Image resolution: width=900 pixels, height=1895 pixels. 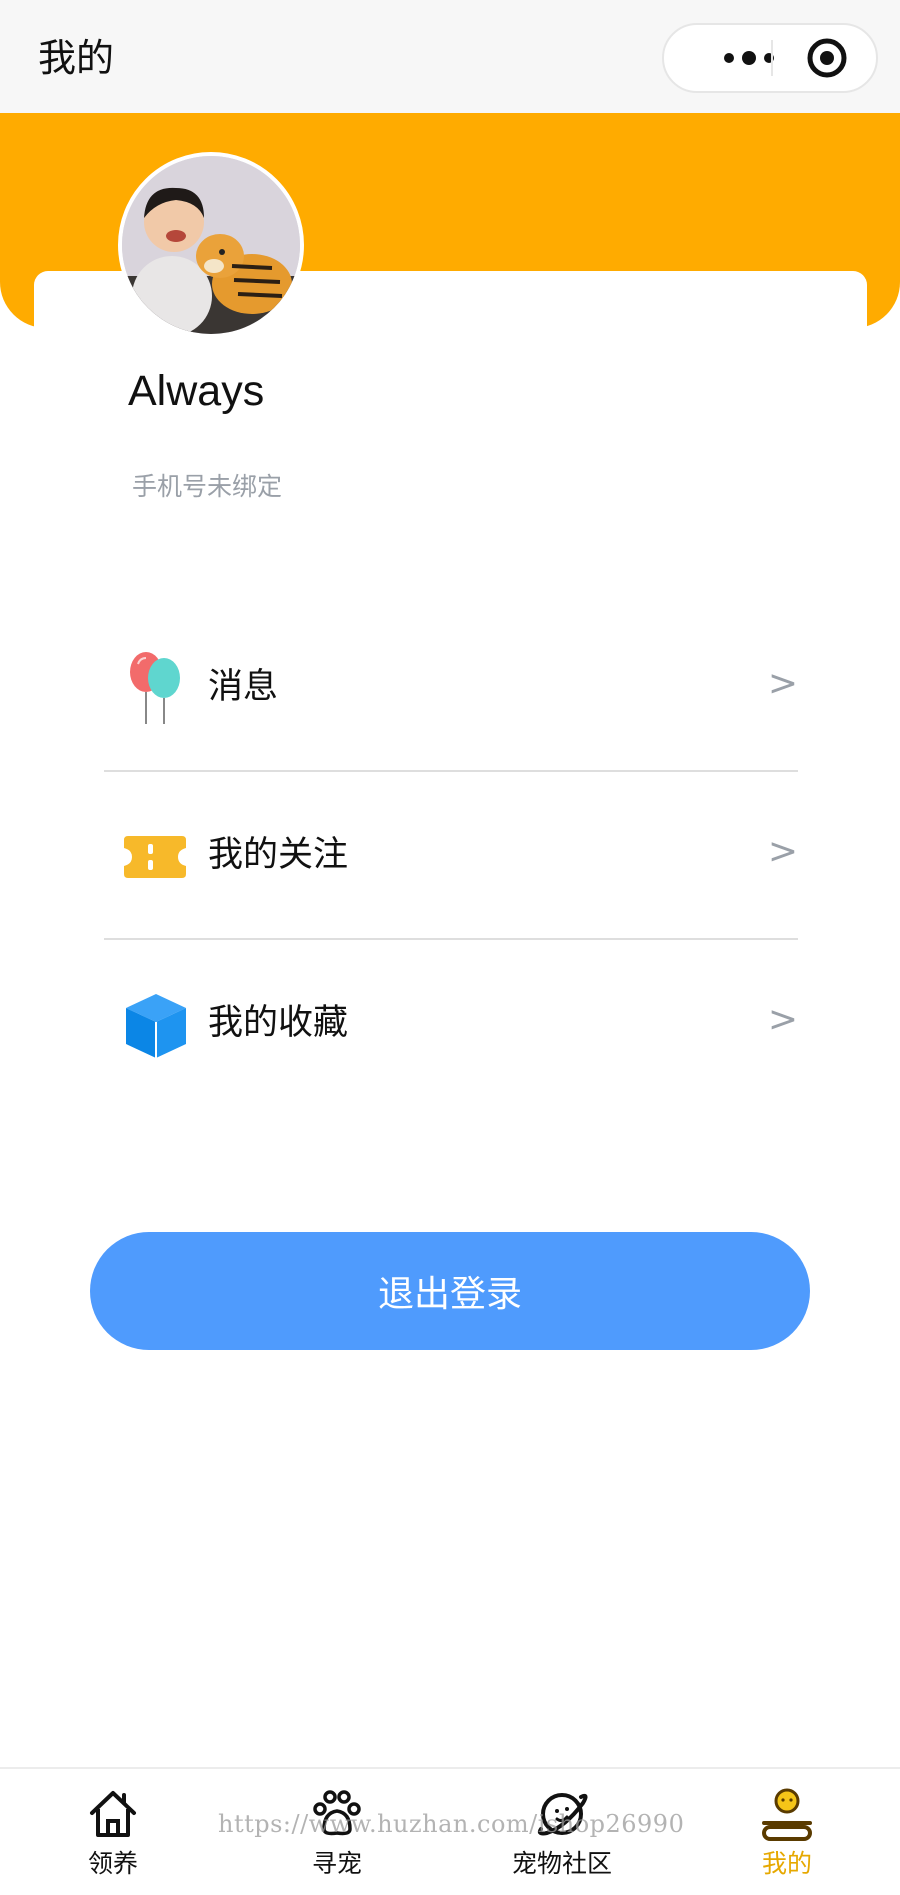 I want to click on menu-item-label: 我的收藏, so click(x=278, y=1023).